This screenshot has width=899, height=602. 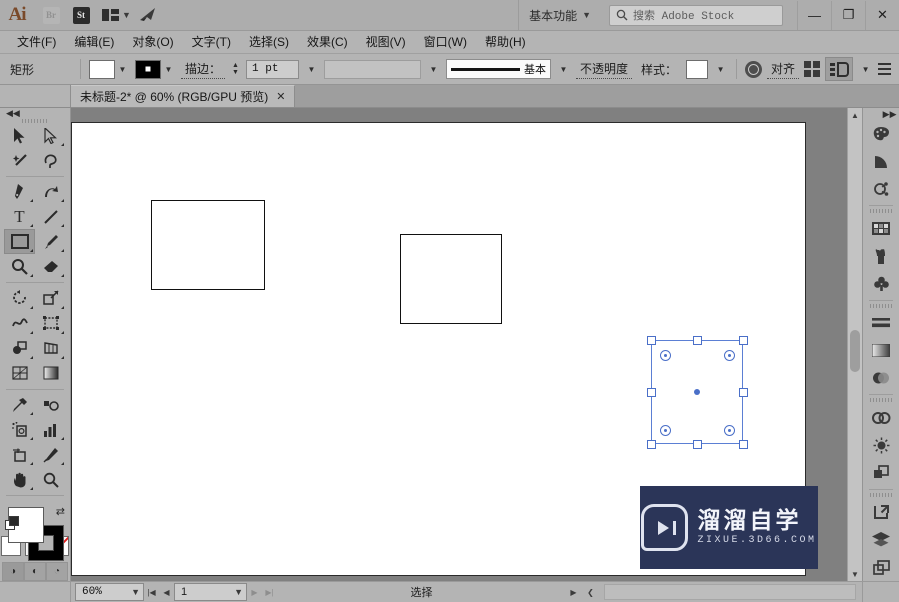 What do you see at coordinates (50, 373) in the screenshot?
I see `gradient-tool` at bounding box center [50, 373].